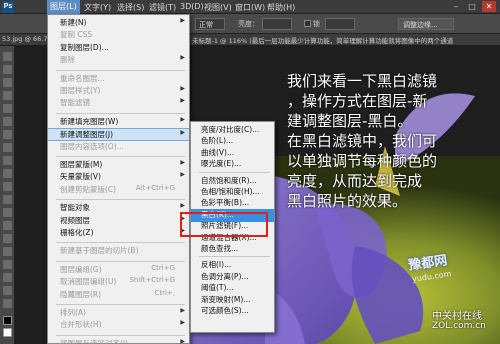  I want to click on menu-3d: 3D(D), so click(192, 6).